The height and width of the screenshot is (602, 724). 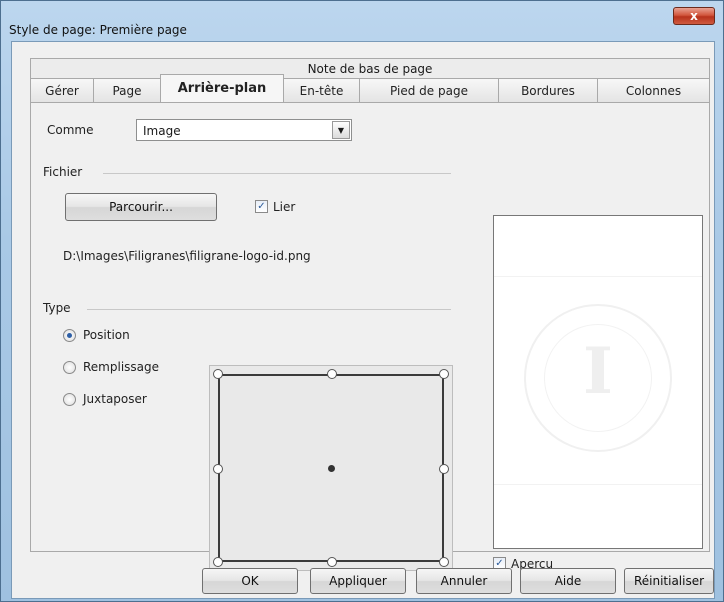 What do you see at coordinates (332, 562) in the screenshot?
I see `position-bottom-center` at bounding box center [332, 562].